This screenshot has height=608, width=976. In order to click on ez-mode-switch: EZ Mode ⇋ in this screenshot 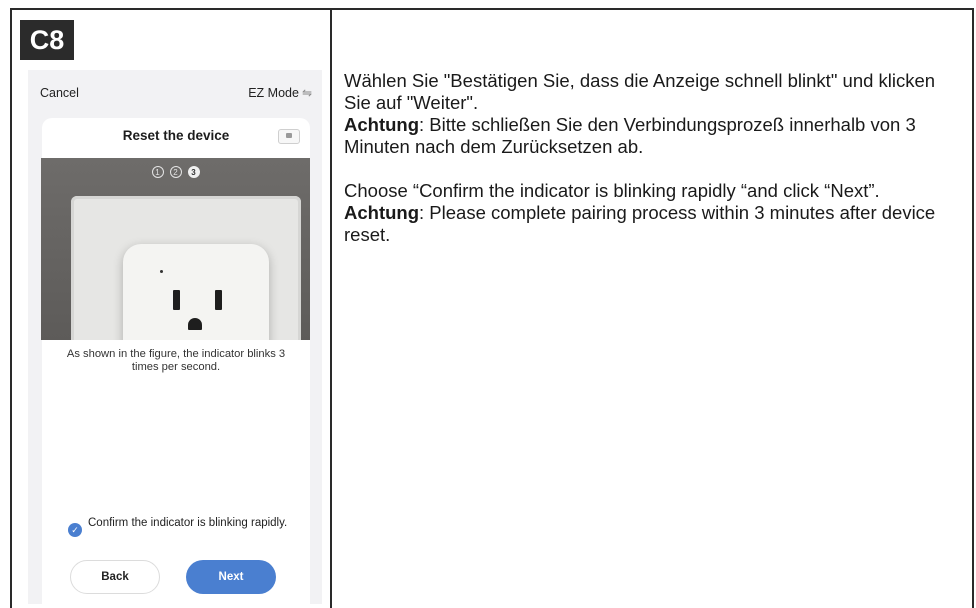, I will do `click(280, 93)`.